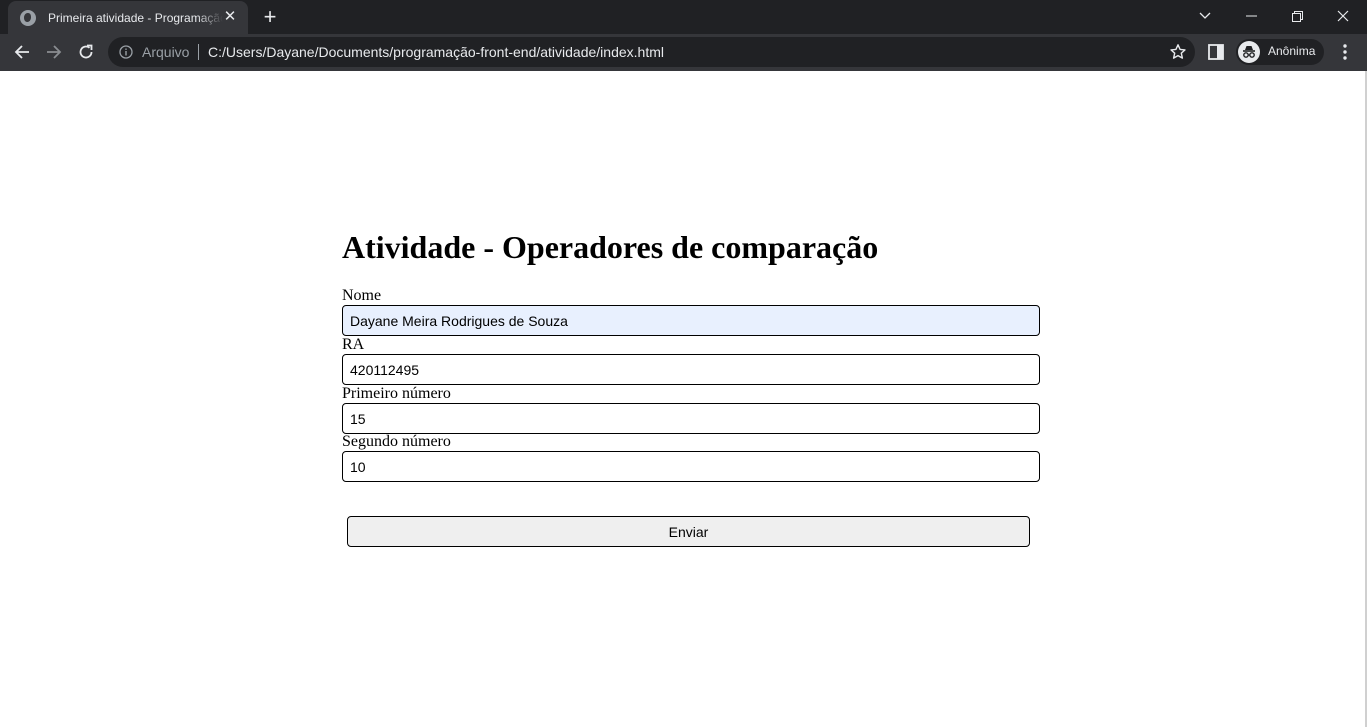  What do you see at coordinates (691, 418) in the screenshot?
I see `first-number-input` at bounding box center [691, 418].